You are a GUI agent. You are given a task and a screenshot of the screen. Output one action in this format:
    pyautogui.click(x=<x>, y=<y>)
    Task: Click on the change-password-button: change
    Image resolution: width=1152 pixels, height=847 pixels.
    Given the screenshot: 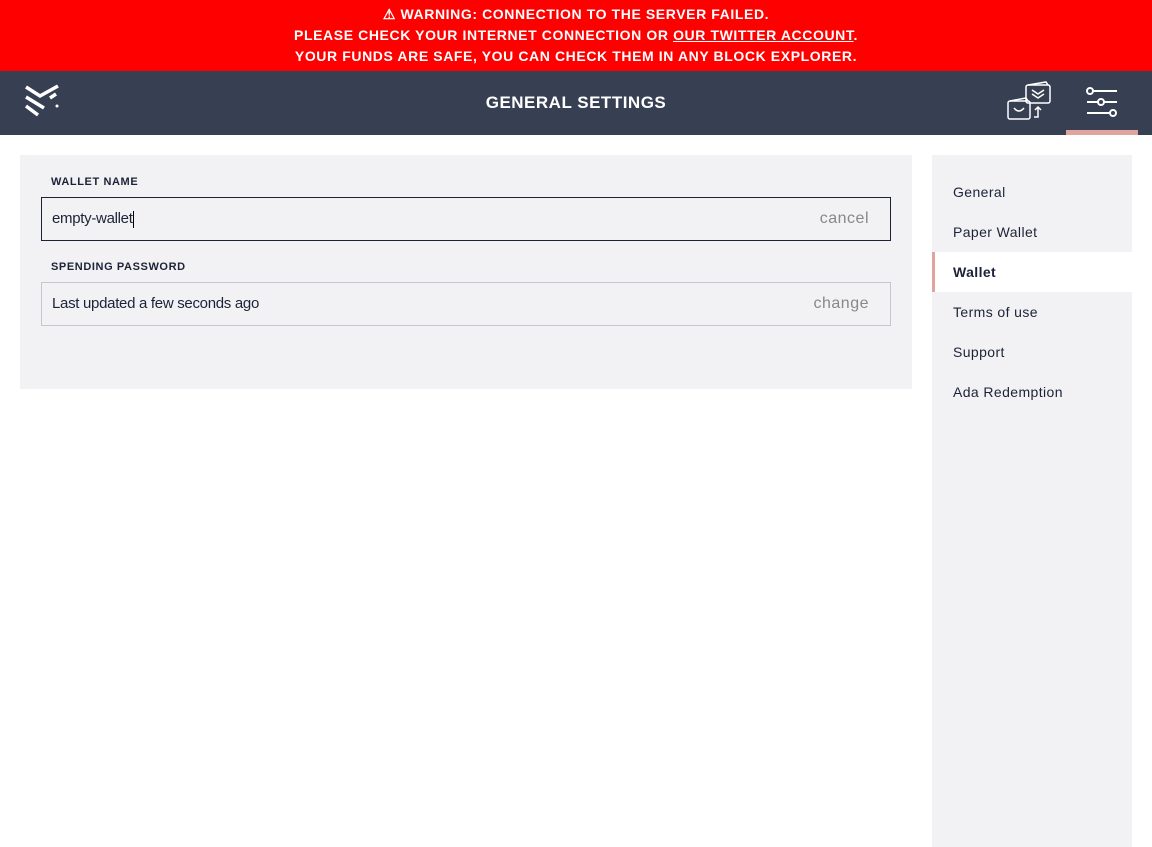 What is the action you would take?
    pyautogui.click(x=842, y=304)
    